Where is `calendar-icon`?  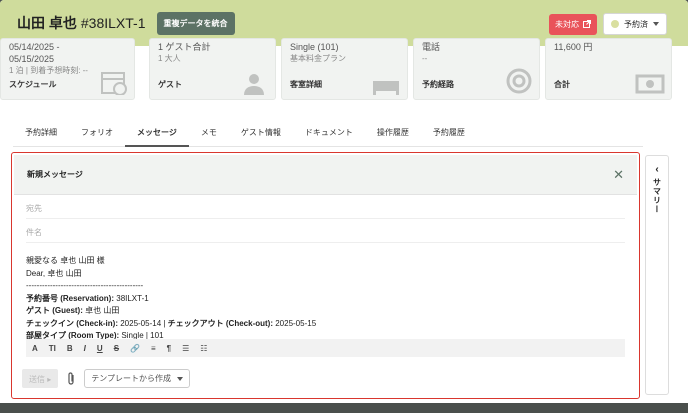 calendar-icon is located at coordinates (114, 83).